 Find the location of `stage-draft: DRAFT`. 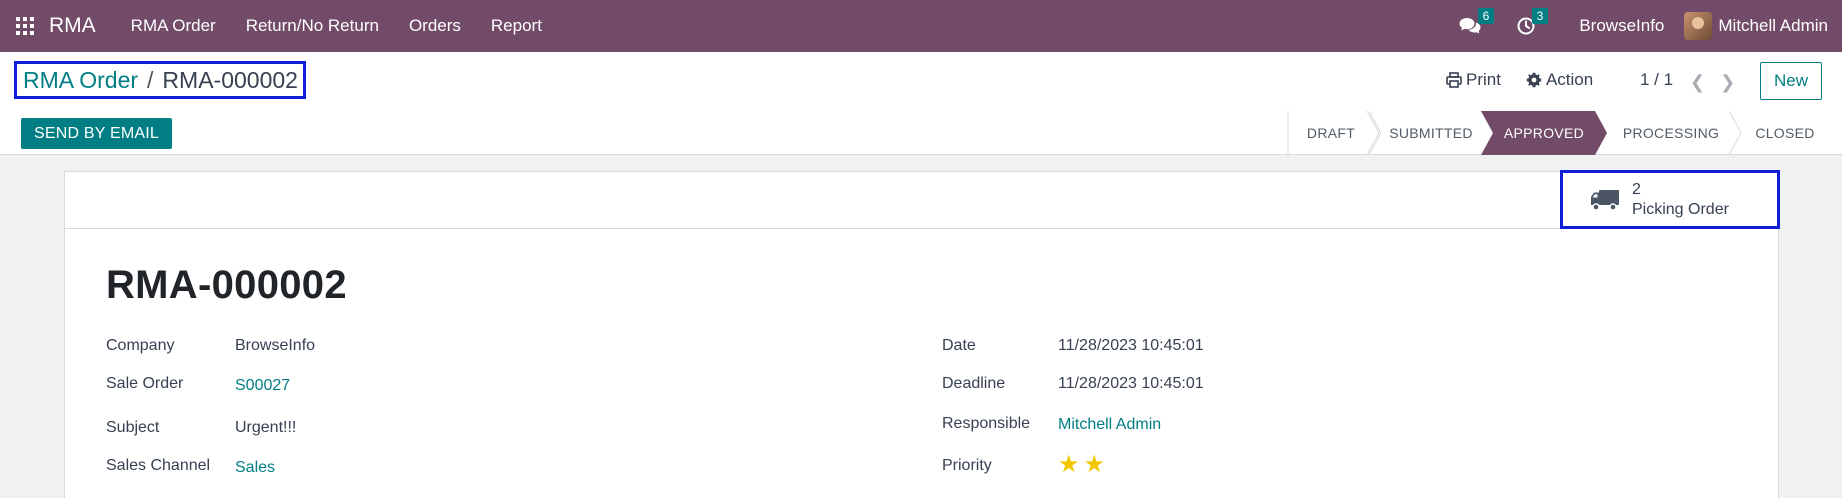

stage-draft: DRAFT is located at coordinates (1334, 133).